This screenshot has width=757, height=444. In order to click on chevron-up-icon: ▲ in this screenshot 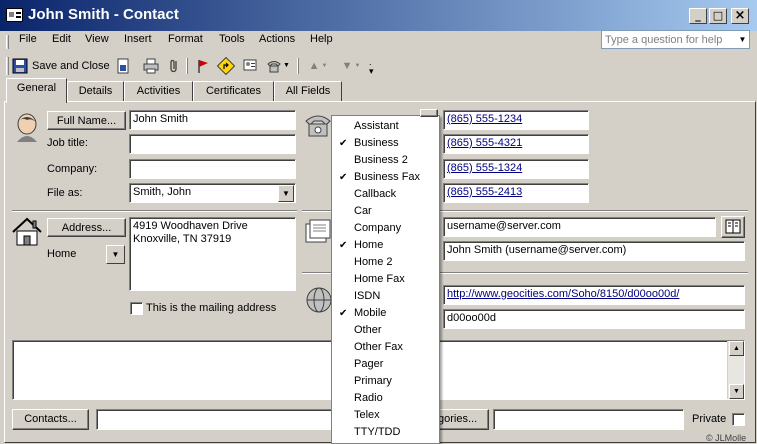, I will do `click(736, 348)`.